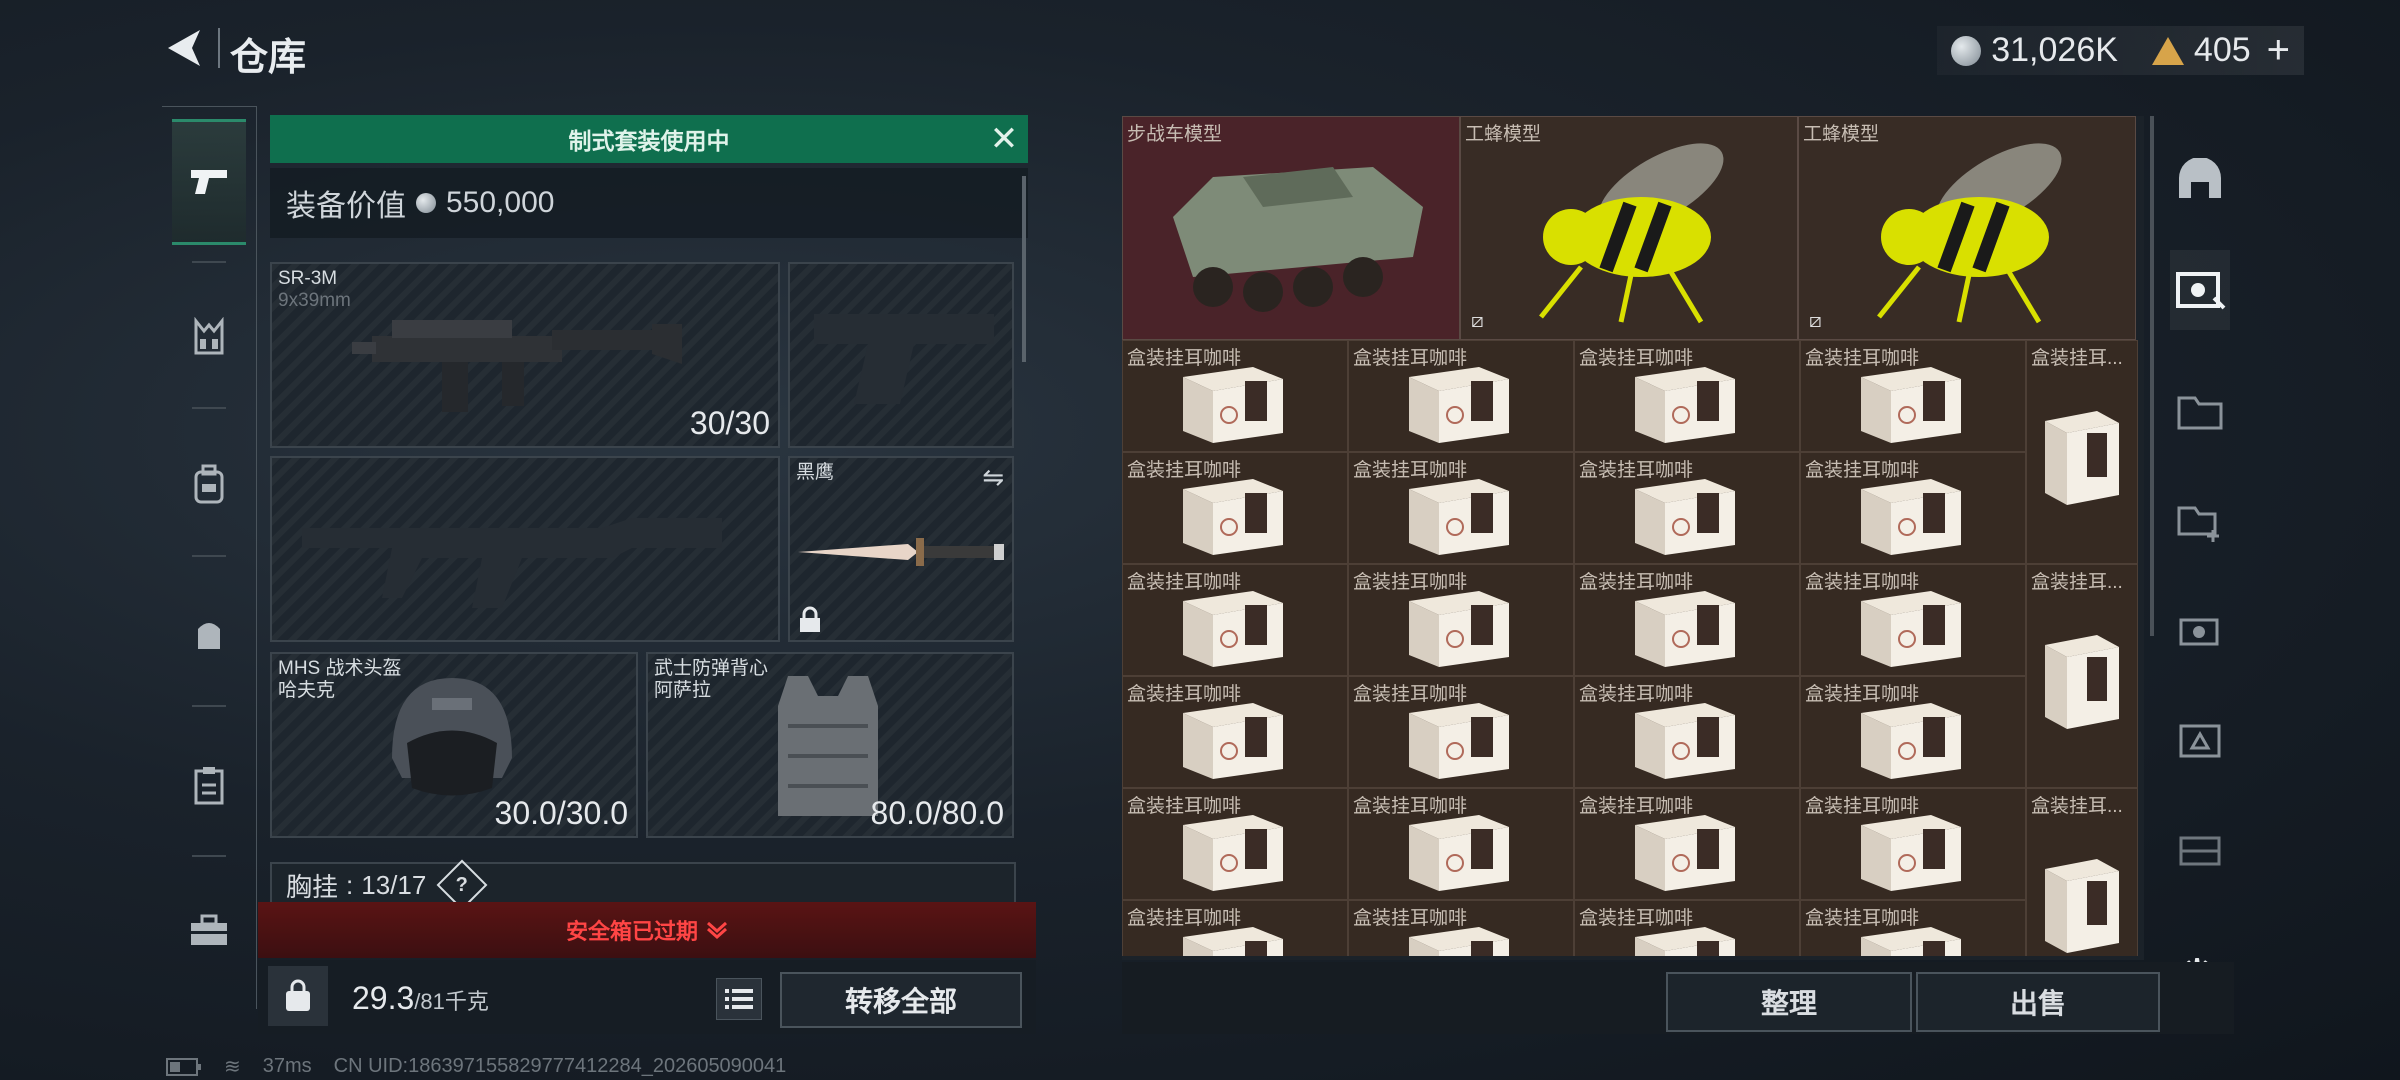 The image size is (2400, 1080). I want to click on storage-scrollbar, so click(2152, 376).